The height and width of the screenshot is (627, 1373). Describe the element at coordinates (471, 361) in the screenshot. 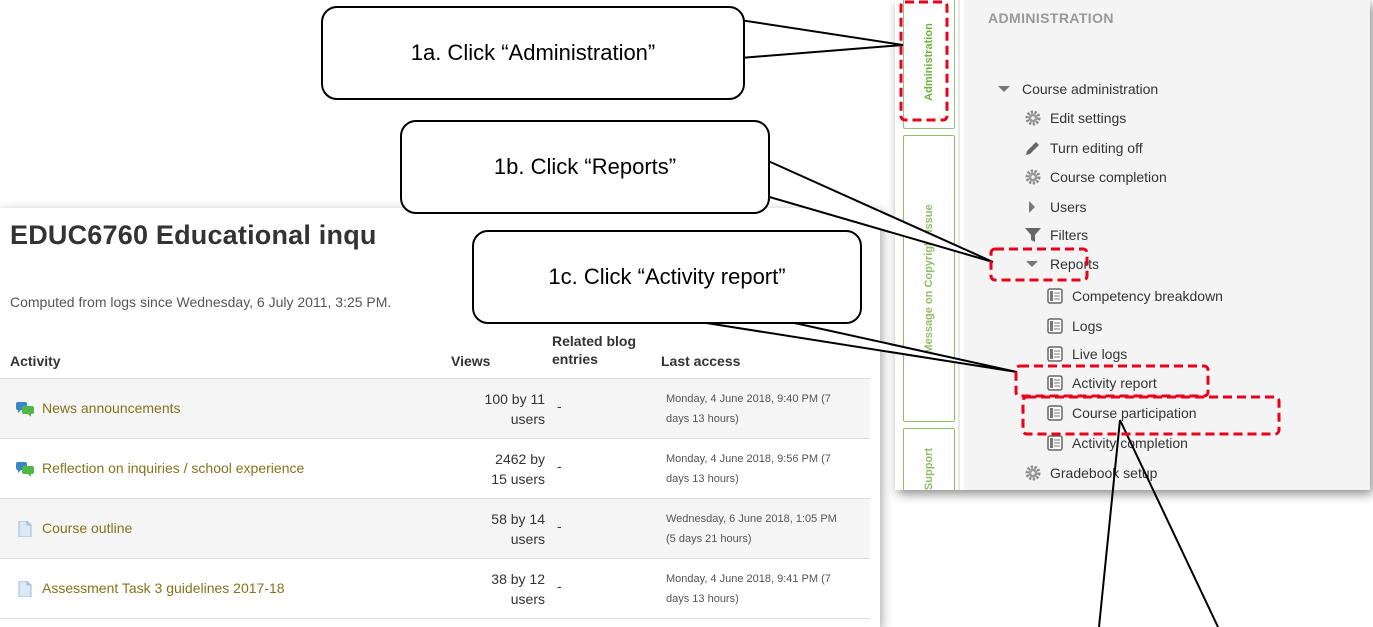

I see `column-header-views: Views` at that location.